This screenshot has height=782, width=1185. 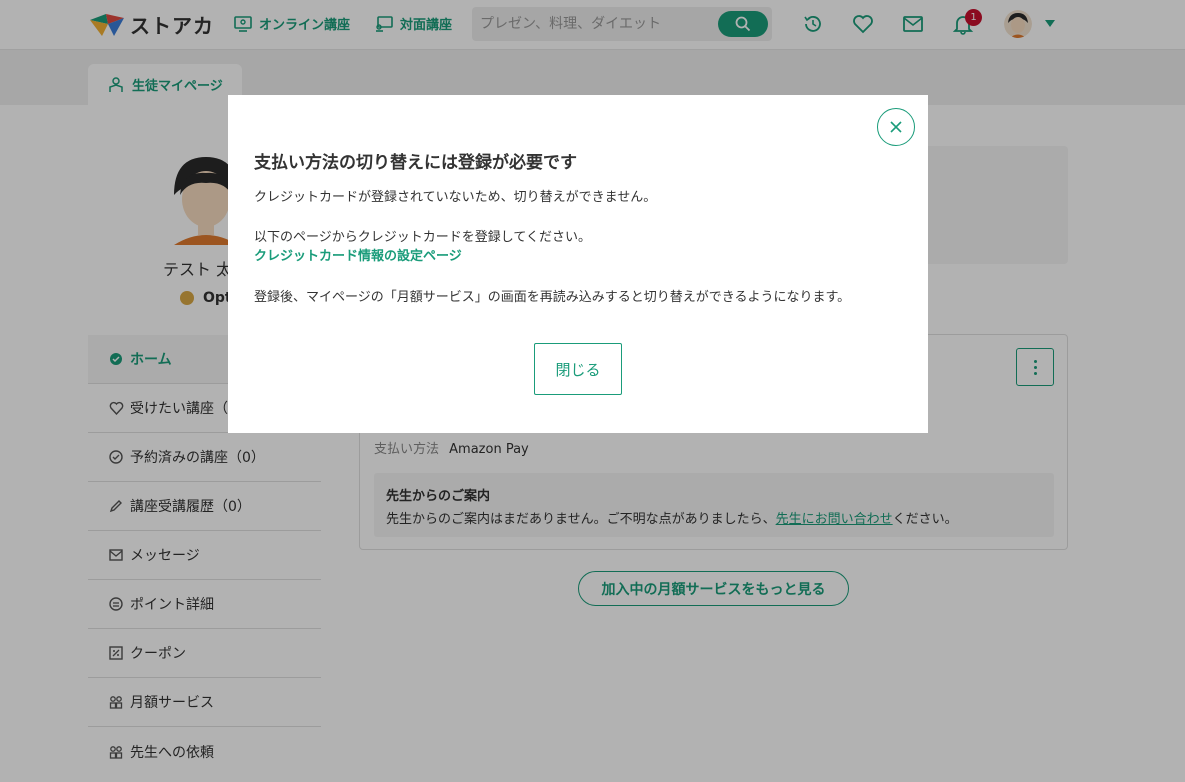 I want to click on modal-title: 支払い方法の切り替えには登録が必要です, so click(x=415, y=163).